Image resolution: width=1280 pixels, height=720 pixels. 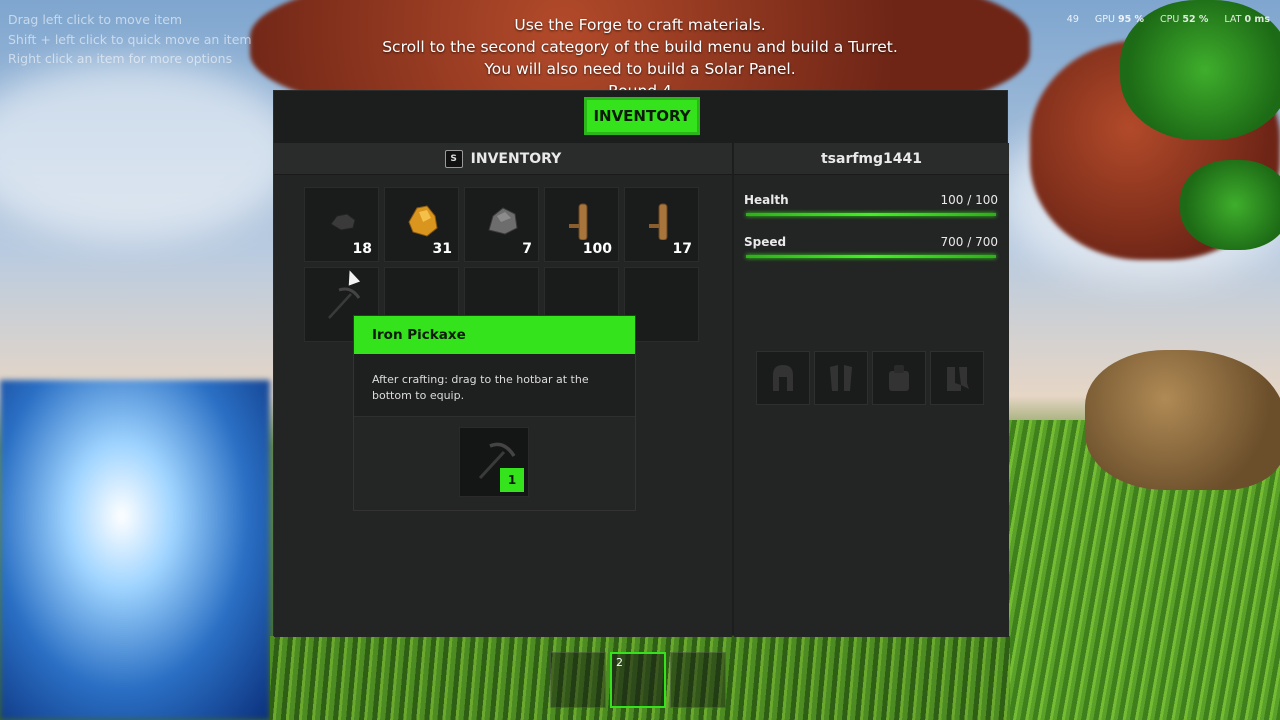 I want to click on inventory-slot: 17, so click(x=661, y=224).